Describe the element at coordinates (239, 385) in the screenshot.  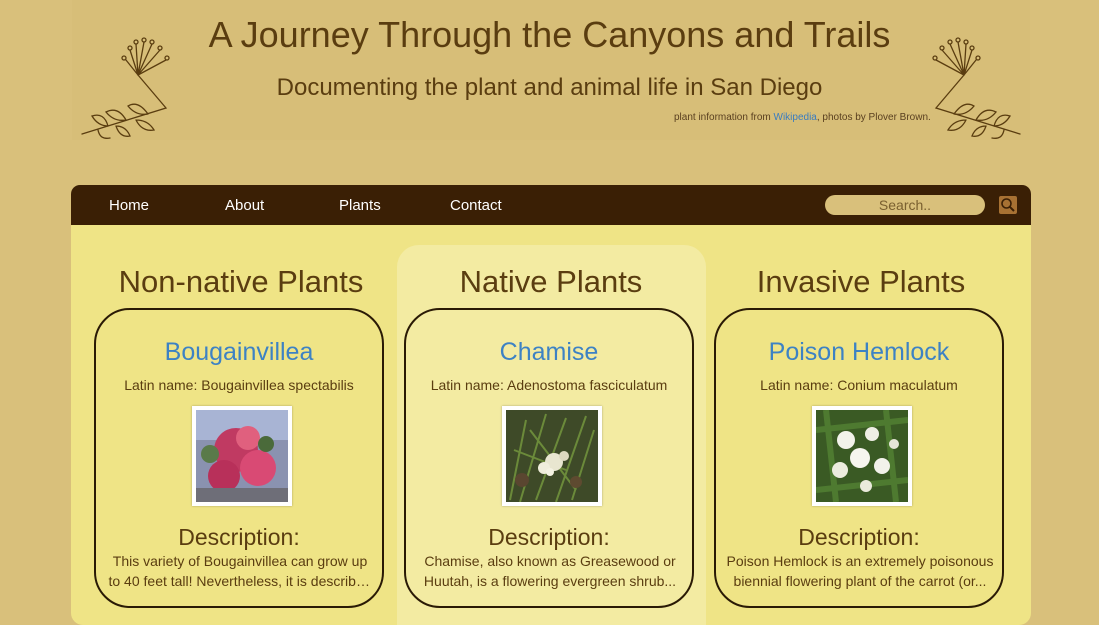
I see `latin-name: Latin name: Bougainvillea spectabilis` at that location.